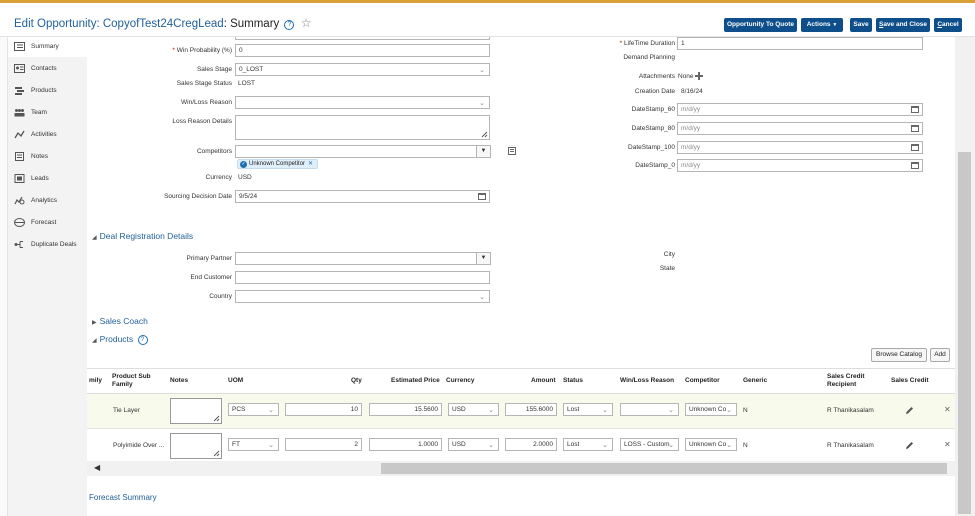 The image size is (975, 516). I want to click on save-and-close-button: Save and Close, so click(903, 25).